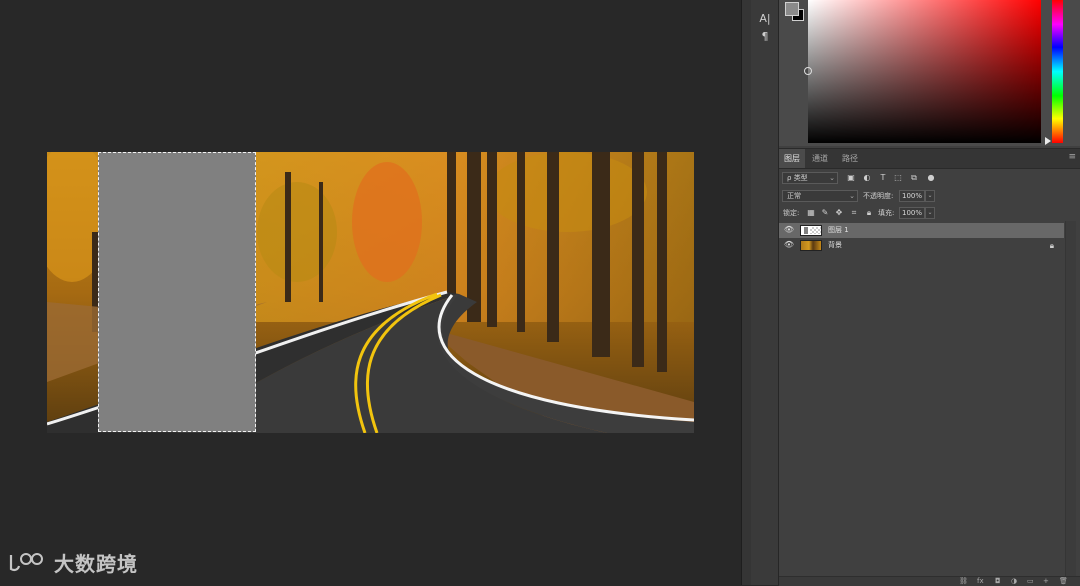 The image size is (1080, 586). What do you see at coordinates (825, 213) in the screenshot?
I see `lock-image-pixels-icon: ✎` at bounding box center [825, 213].